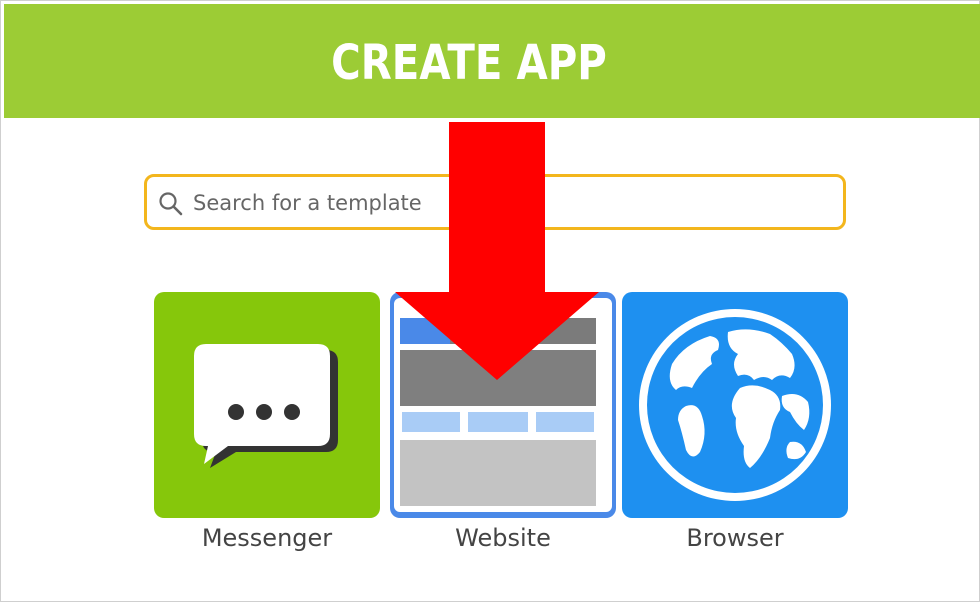  I want to click on template-label-messenger: Messenger, so click(267, 538).